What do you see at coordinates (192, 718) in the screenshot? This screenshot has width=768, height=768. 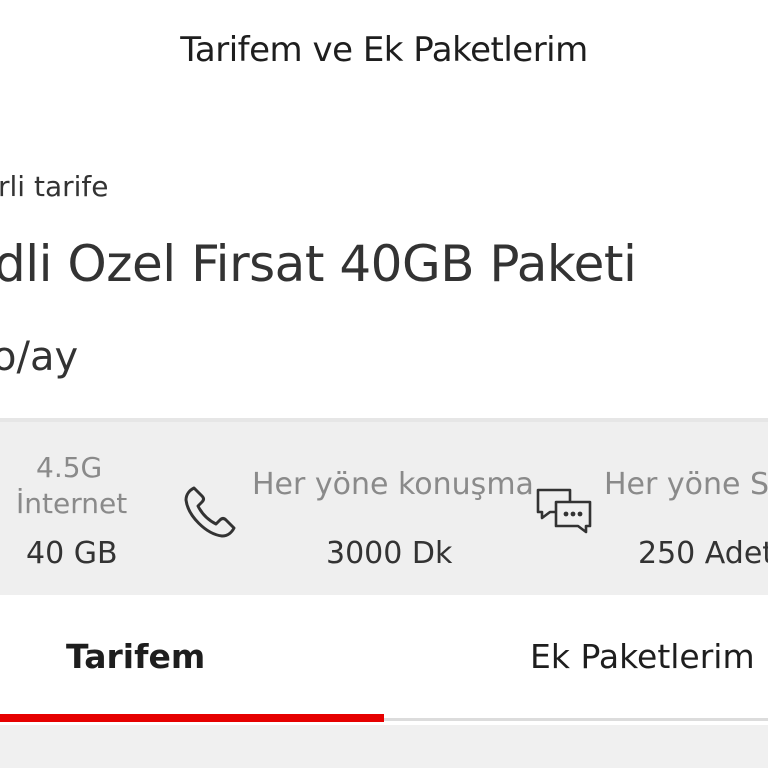 I see `tab-active-indicator` at bounding box center [192, 718].